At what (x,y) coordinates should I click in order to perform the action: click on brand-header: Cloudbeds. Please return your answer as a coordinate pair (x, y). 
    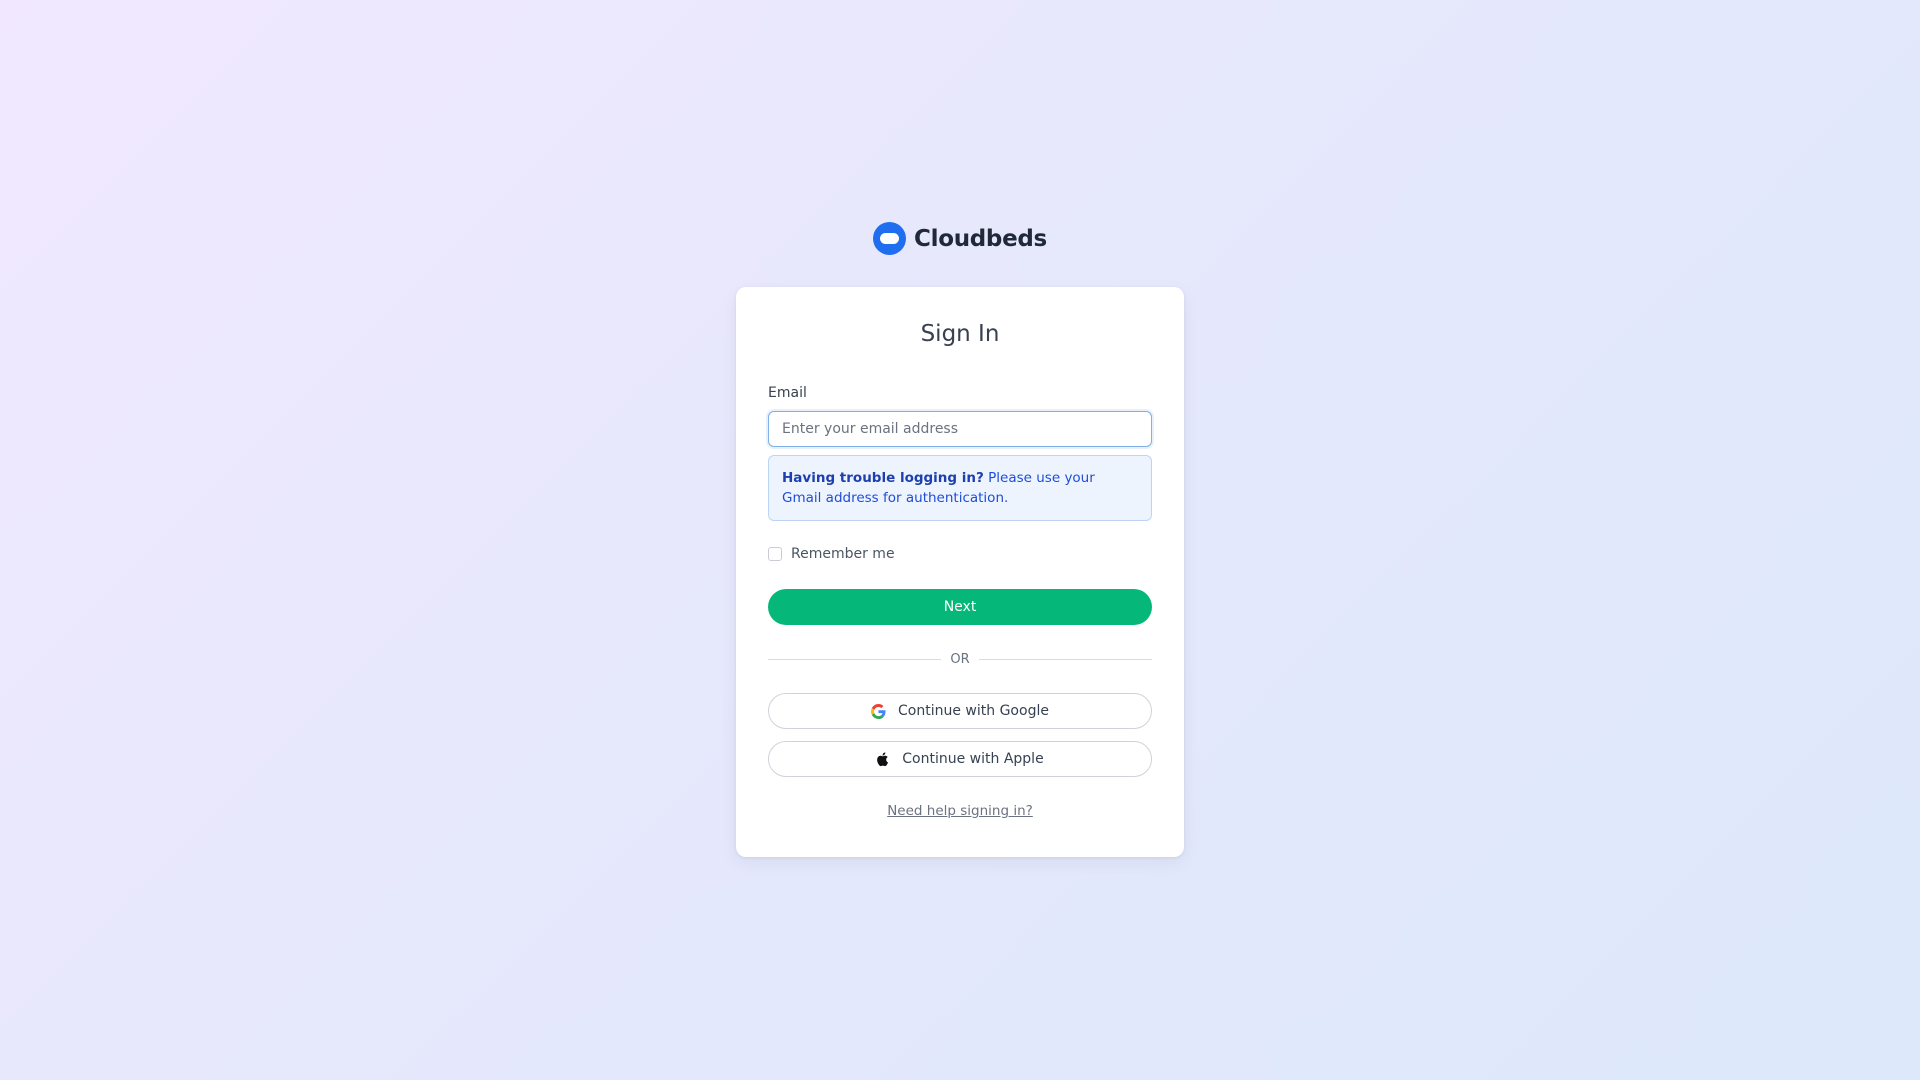
    Looking at the image, I should click on (960, 238).